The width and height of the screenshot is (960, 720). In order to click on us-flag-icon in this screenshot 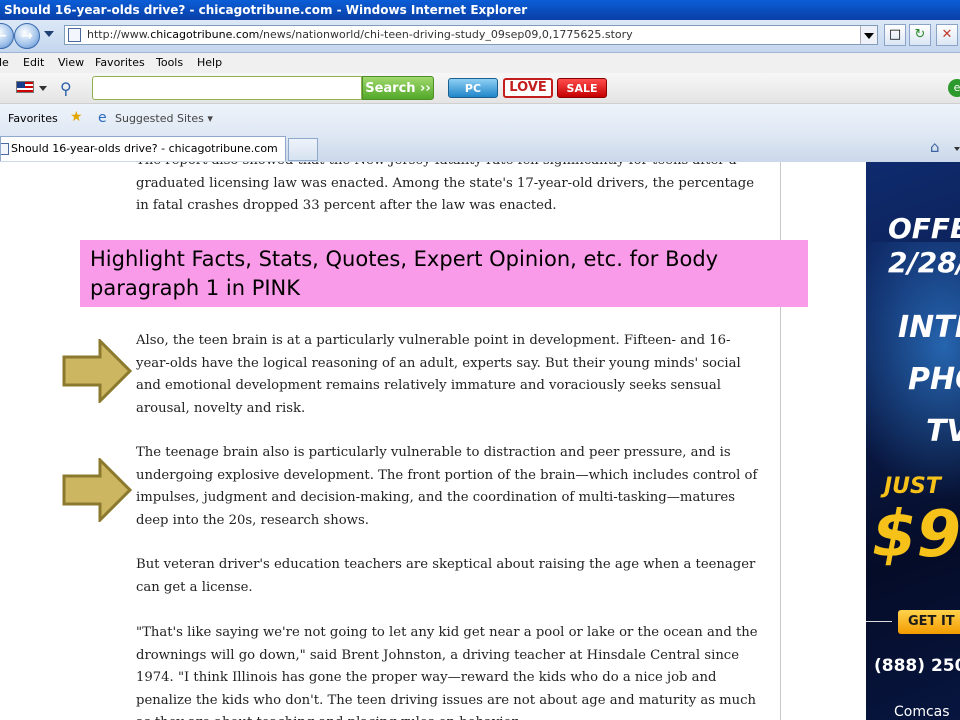, I will do `click(25, 87)`.